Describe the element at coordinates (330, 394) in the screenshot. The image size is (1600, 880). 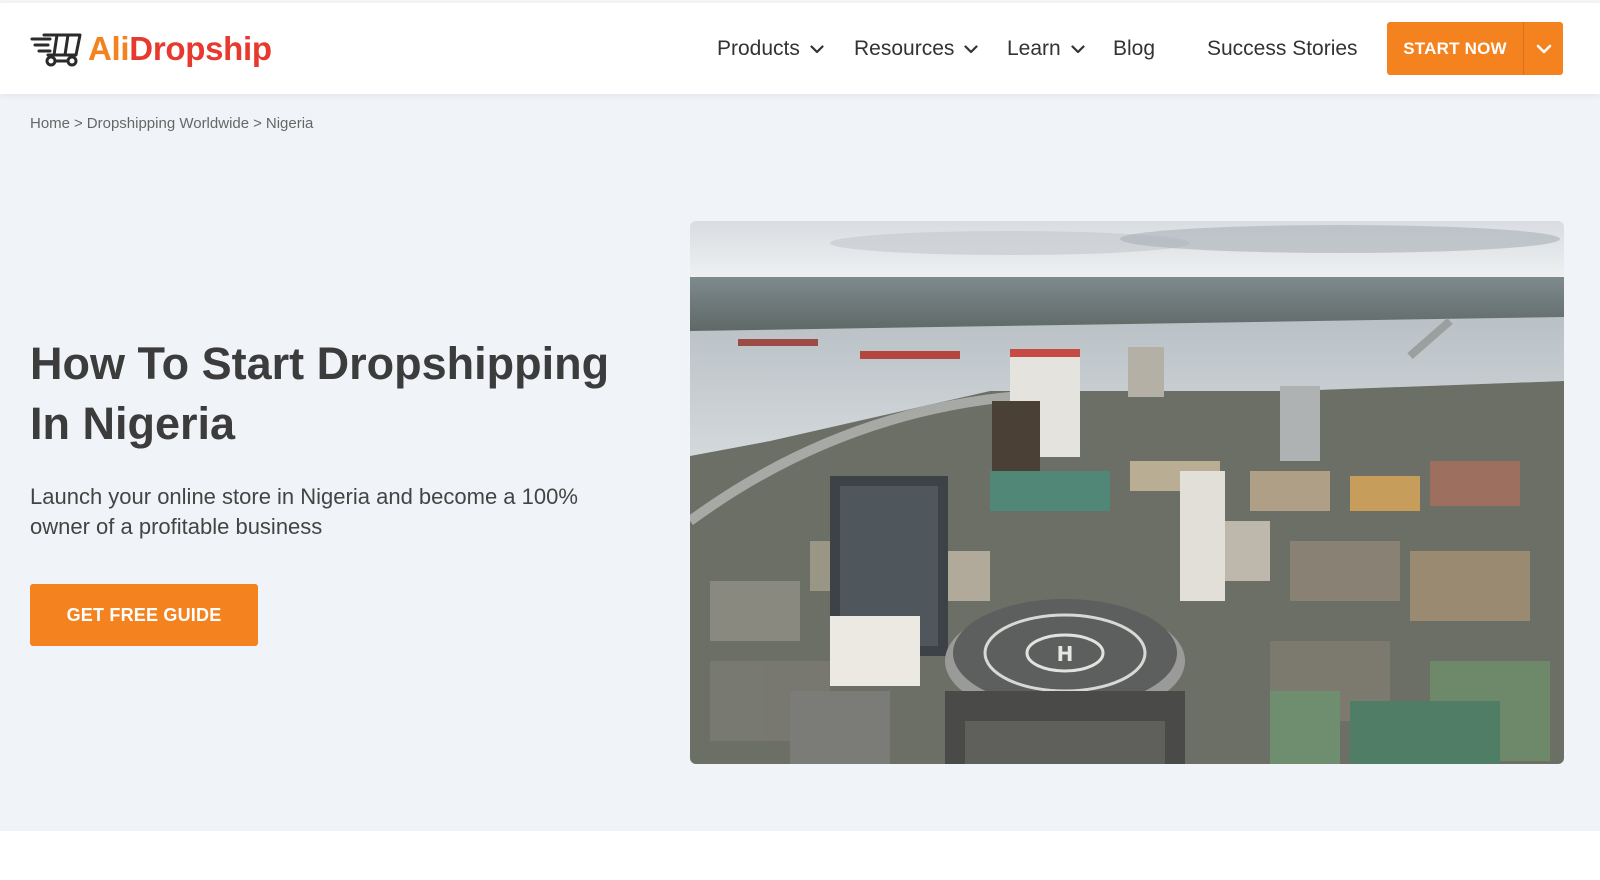
I see `page-title: How To Start Dropshipping In Nigeria` at that location.